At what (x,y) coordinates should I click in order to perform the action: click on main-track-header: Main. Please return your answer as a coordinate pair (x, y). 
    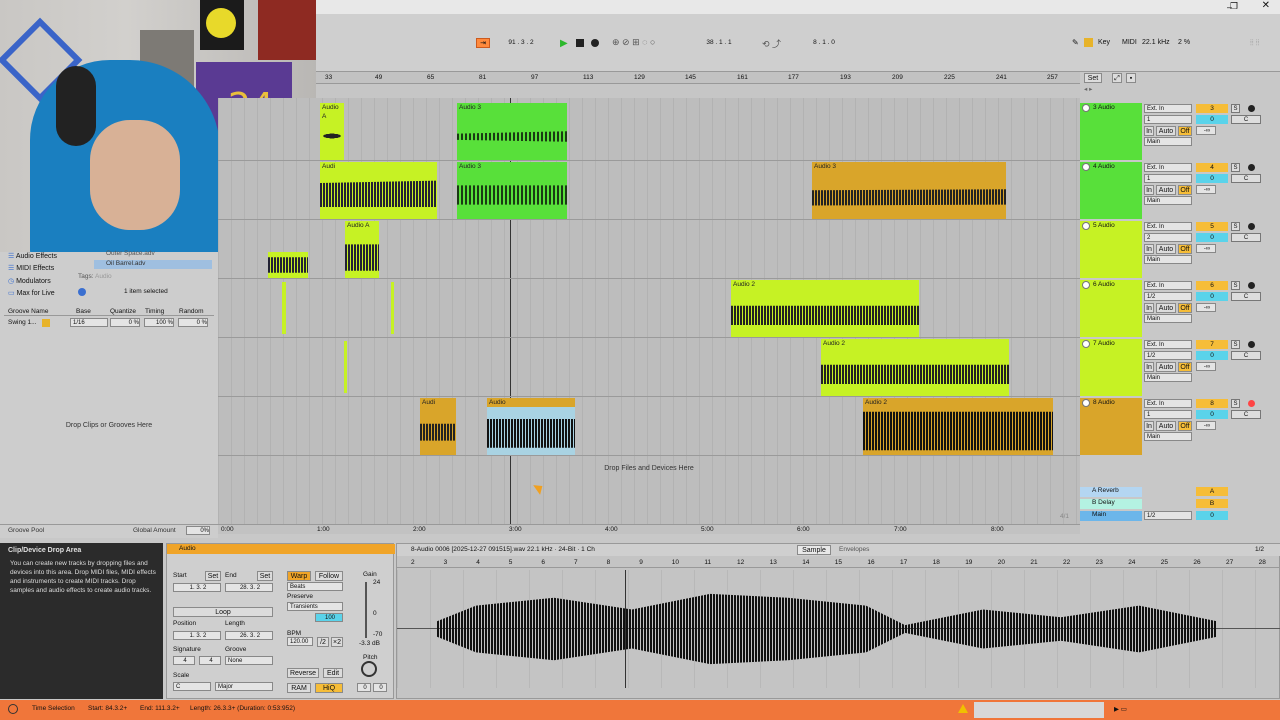
    Looking at the image, I should click on (1111, 516).